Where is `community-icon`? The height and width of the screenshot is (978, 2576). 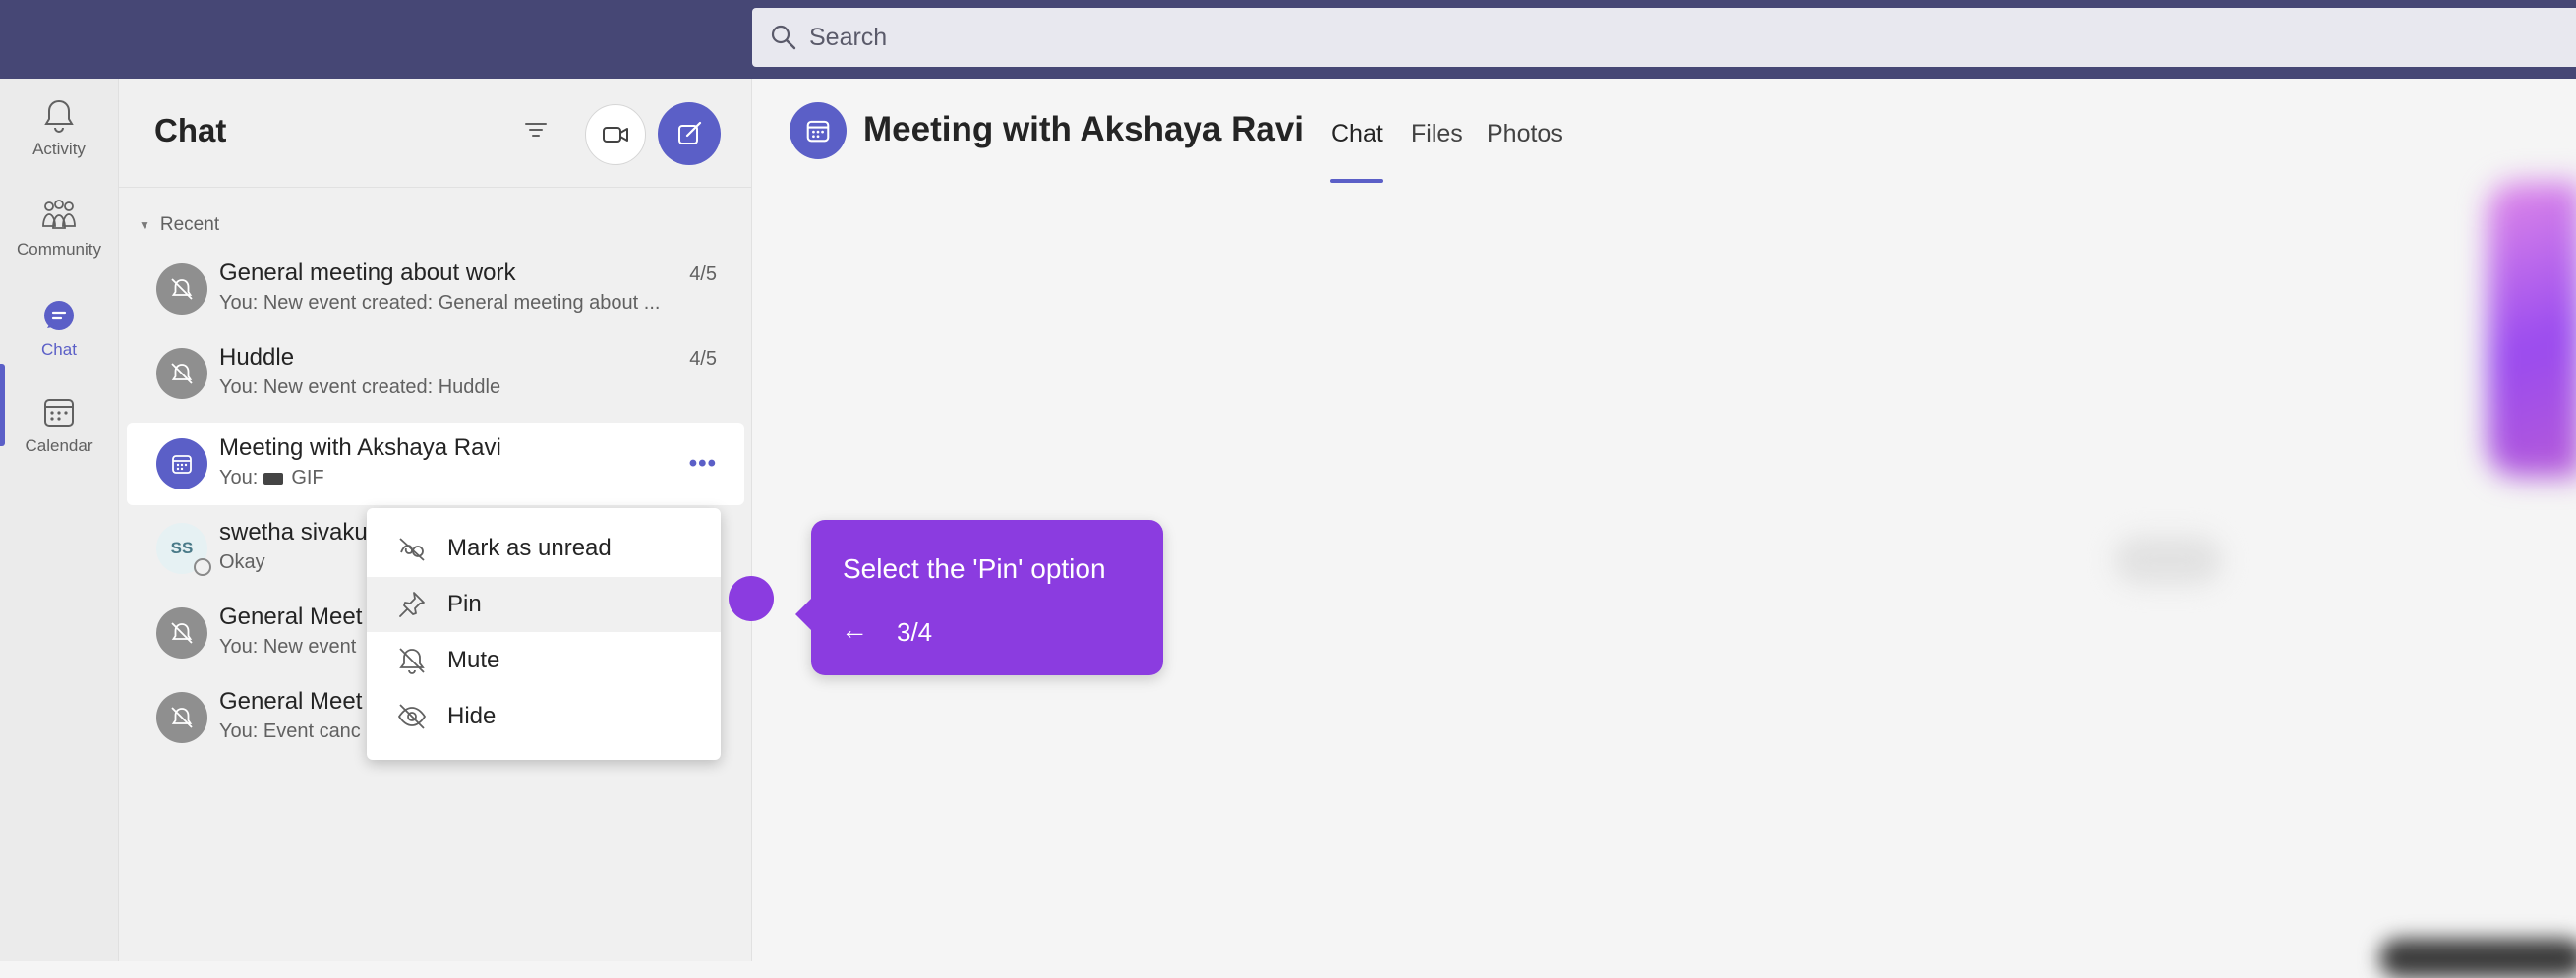
community-icon is located at coordinates (59, 214).